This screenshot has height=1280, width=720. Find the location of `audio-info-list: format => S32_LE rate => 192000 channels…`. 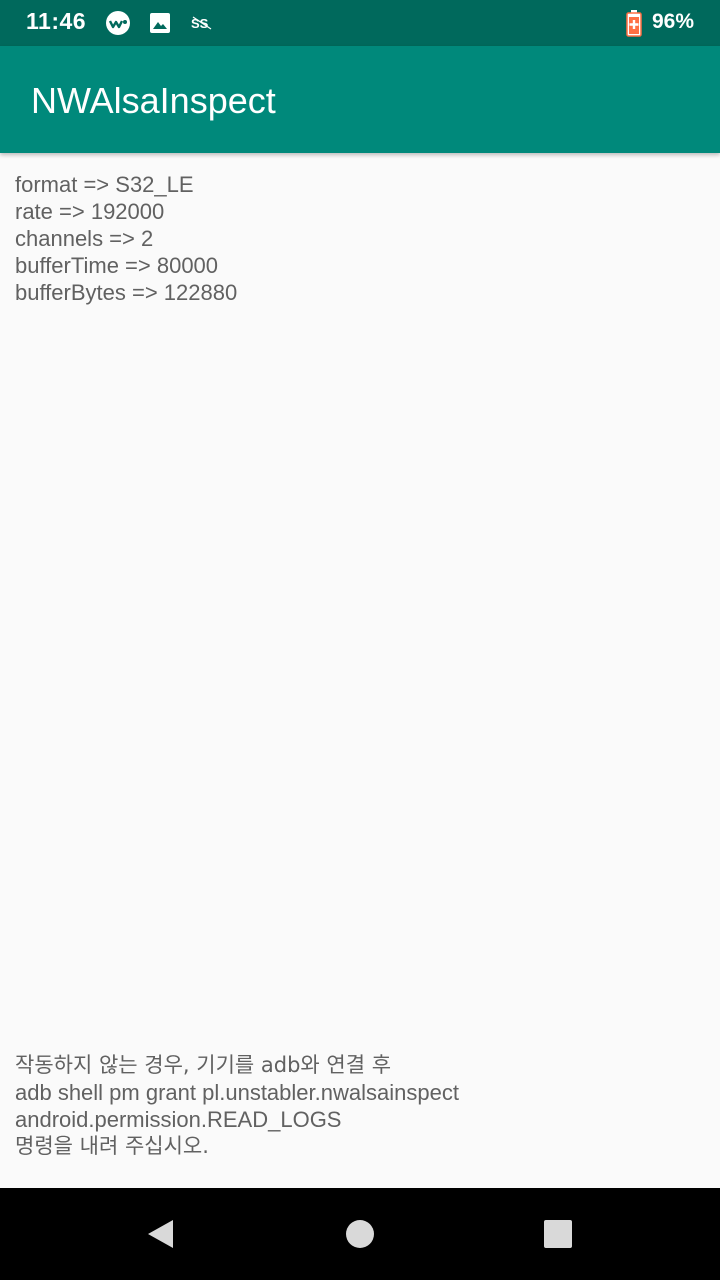

audio-info-list: format => S32_LE rate => 192000 channels… is located at coordinates (126, 238).